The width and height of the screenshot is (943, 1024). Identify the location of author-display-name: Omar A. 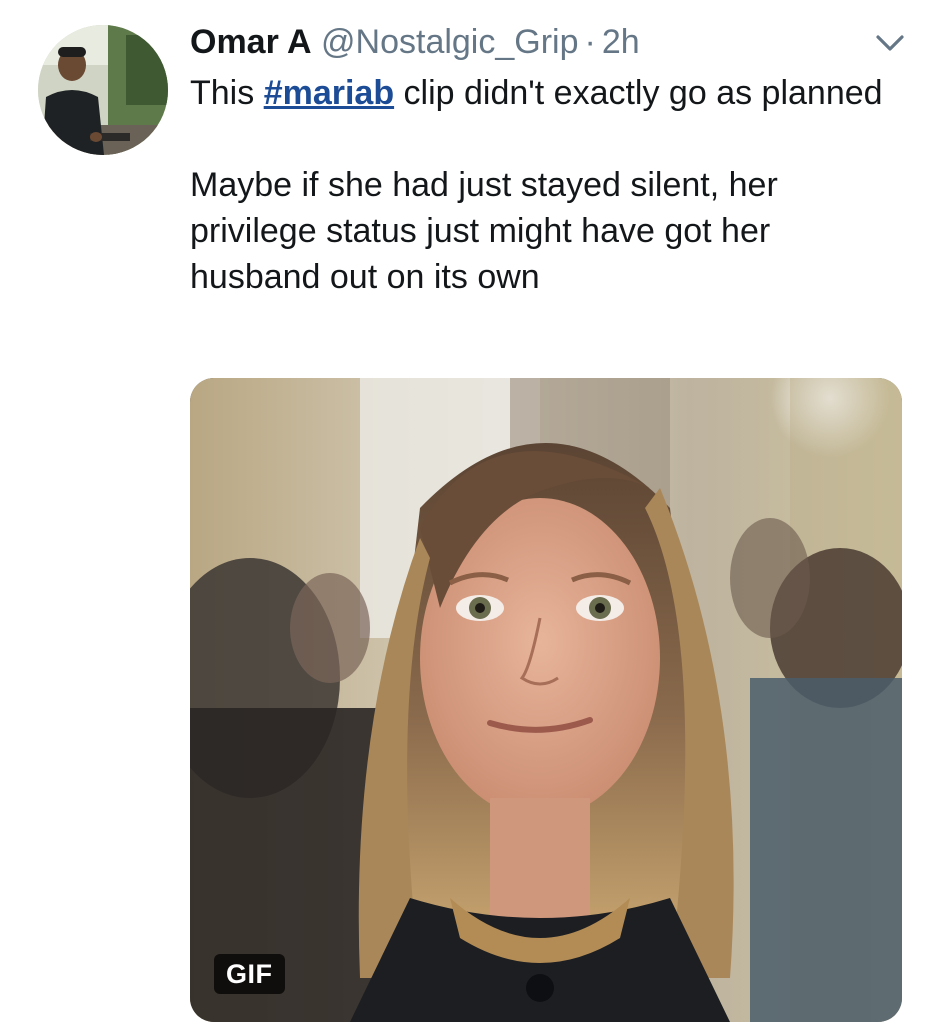
(251, 42).